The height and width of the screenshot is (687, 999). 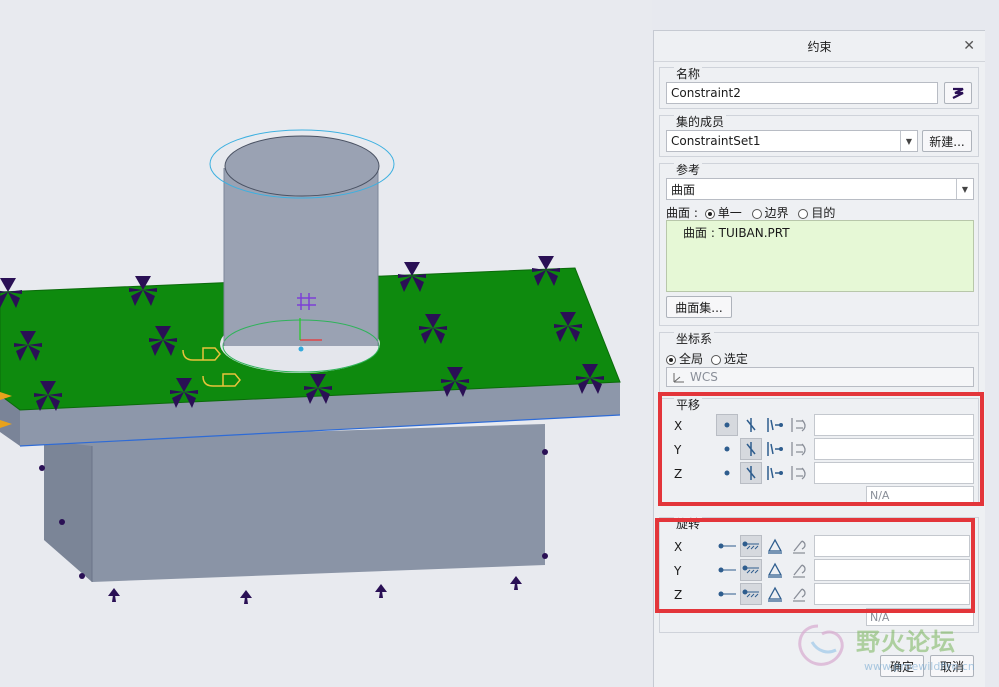 What do you see at coordinates (823, 213) in the screenshot?
I see `radio-intent-label: 目的` at bounding box center [823, 213].